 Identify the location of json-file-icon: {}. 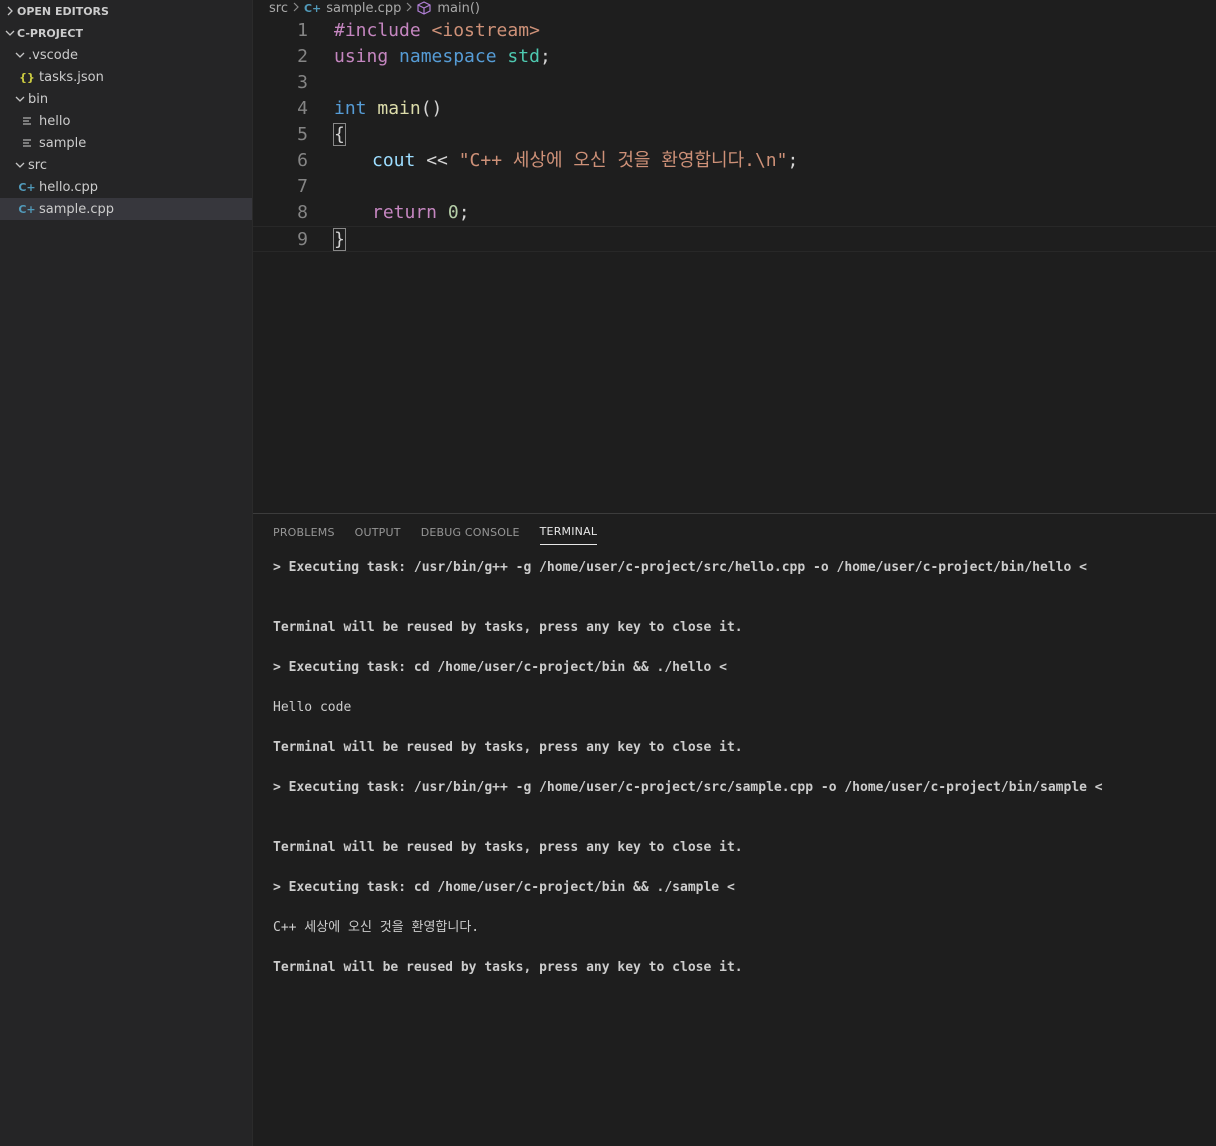
(27, 77).